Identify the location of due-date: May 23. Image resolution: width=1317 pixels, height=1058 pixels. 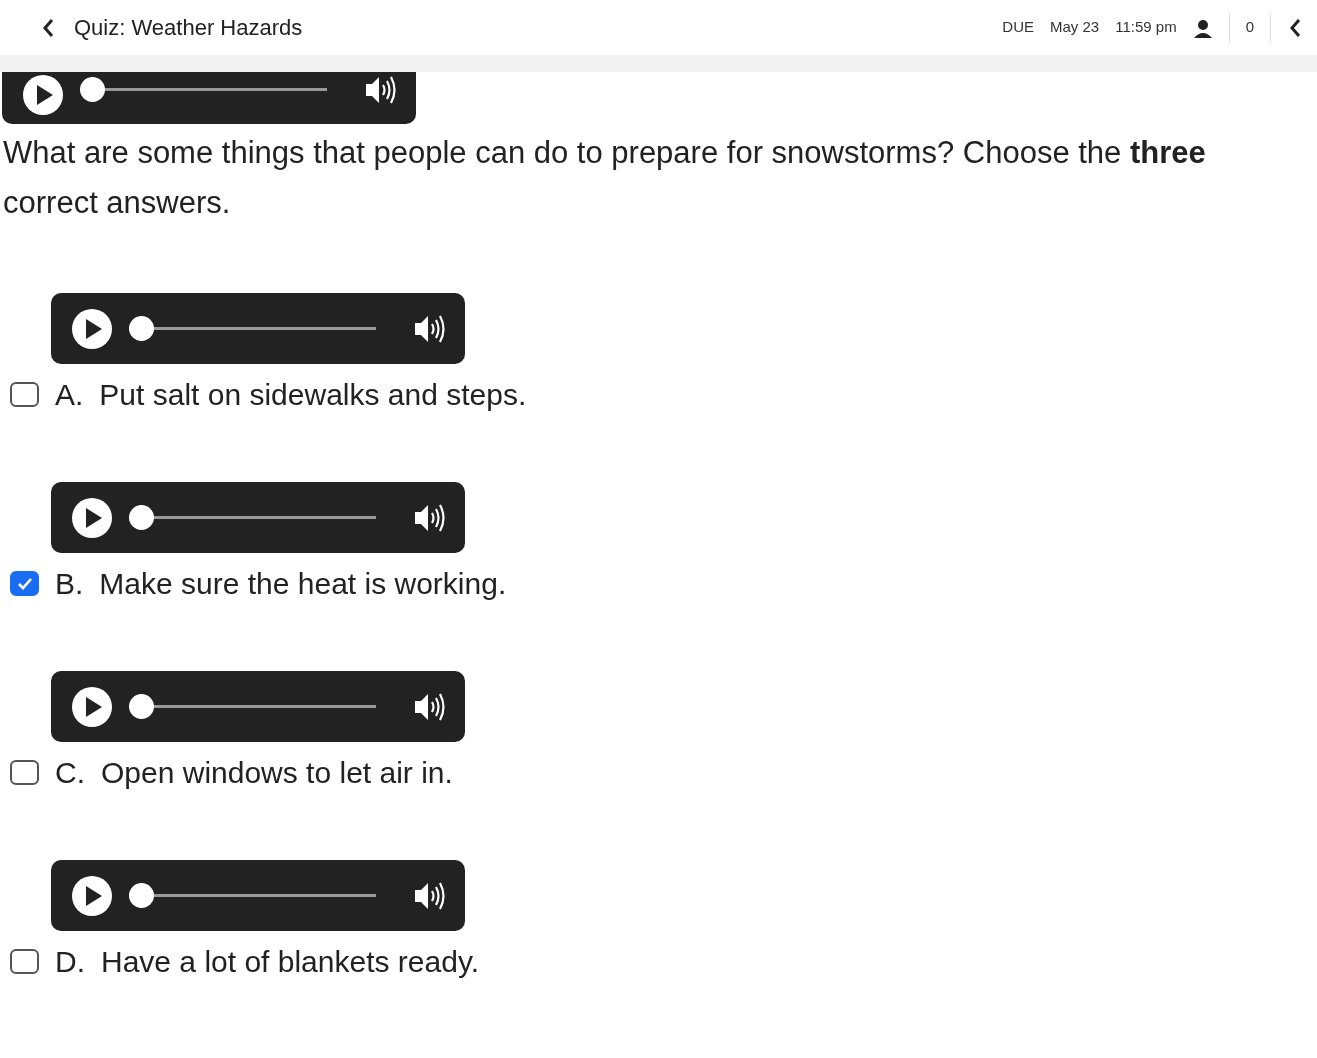
(1075, 27).